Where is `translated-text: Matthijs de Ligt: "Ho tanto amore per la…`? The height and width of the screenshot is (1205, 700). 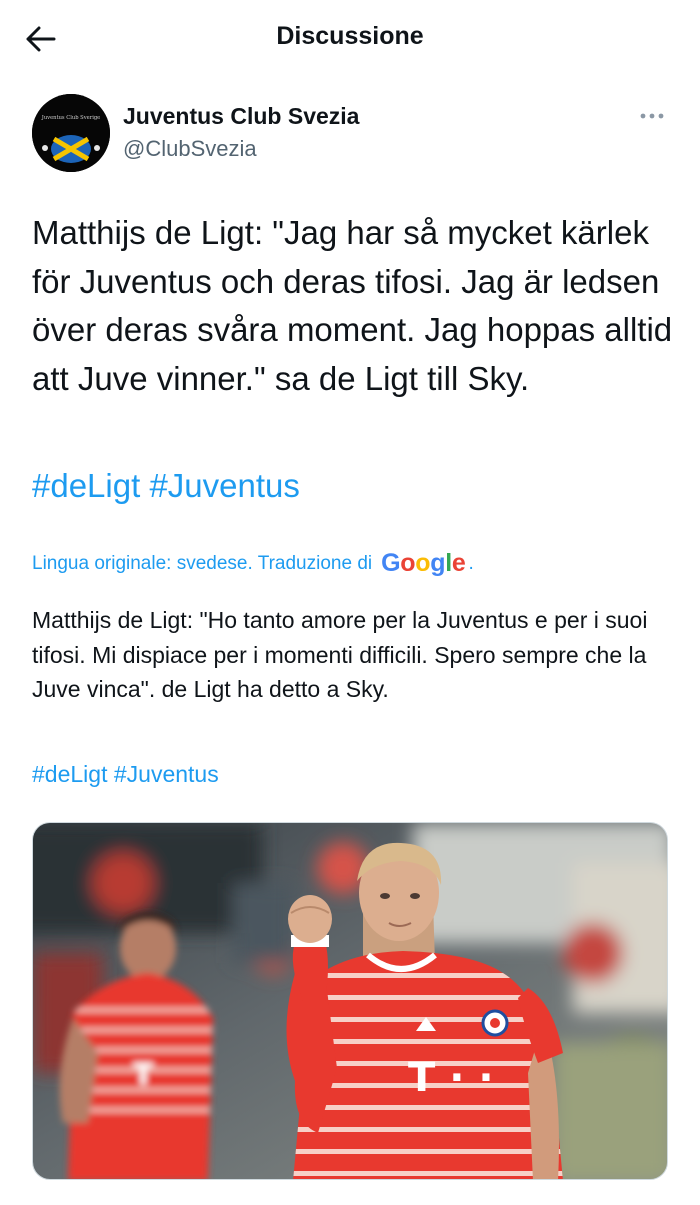
translated-text: Matthijs de Ligt: "Ho tanto amore per la… is located at coordinates (340, 654).